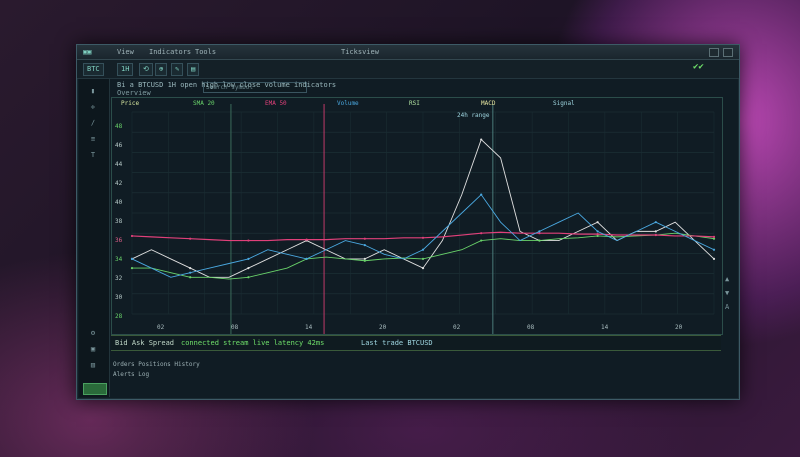  What do you see at coordinates (94, 238) in the screenshot?
I see `left-toolbar: ▮ ✛ ∕ ≡ T ⚙ ▣ ▥` at bounding box center [94, 238].